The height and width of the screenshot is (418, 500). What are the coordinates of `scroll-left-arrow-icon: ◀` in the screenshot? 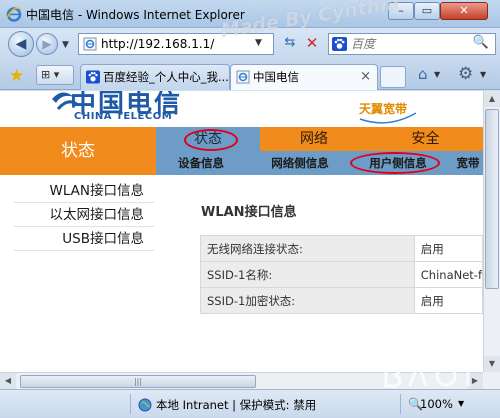 It's located at (8, 381).